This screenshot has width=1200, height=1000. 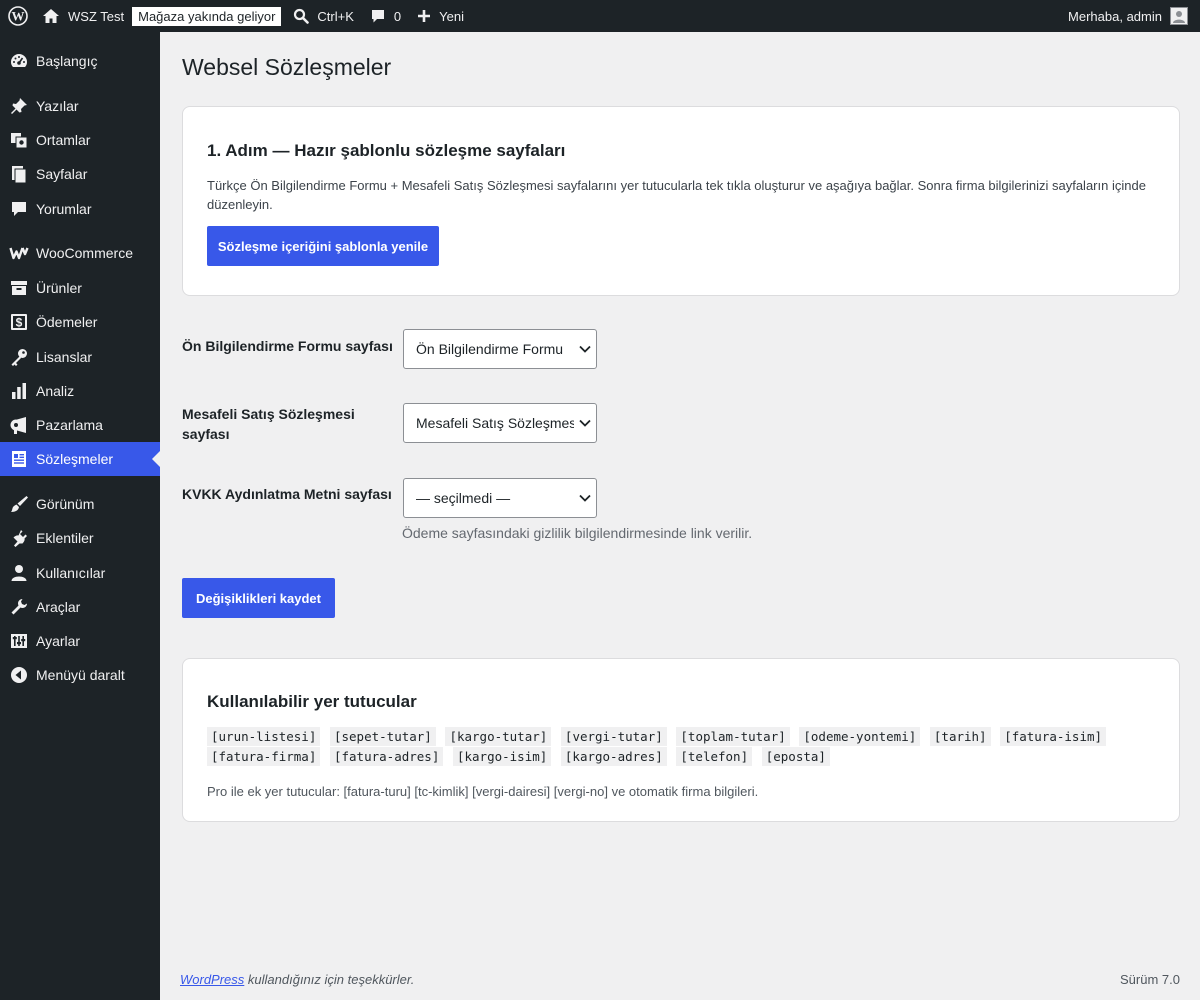 I want to click on archive-icon, so click(x=18, y=288).